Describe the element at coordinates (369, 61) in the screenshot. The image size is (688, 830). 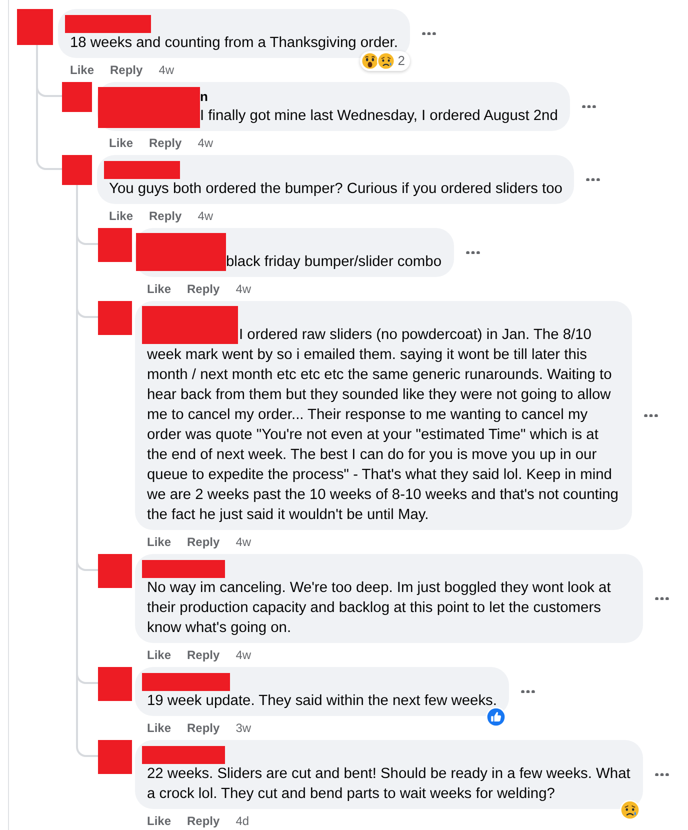
I see `surprised-face-icon` at that location.